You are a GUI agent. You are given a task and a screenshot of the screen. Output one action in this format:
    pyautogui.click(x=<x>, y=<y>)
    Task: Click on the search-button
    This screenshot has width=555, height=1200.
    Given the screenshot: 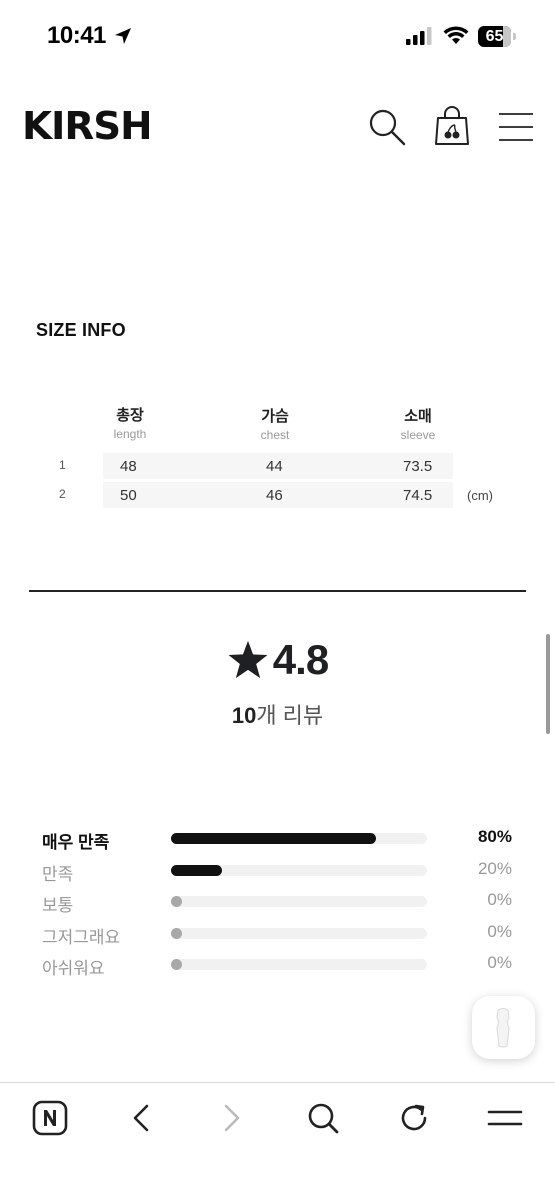 What is the action you would take?
    pyautogui.click(x=323, y=1118)
    